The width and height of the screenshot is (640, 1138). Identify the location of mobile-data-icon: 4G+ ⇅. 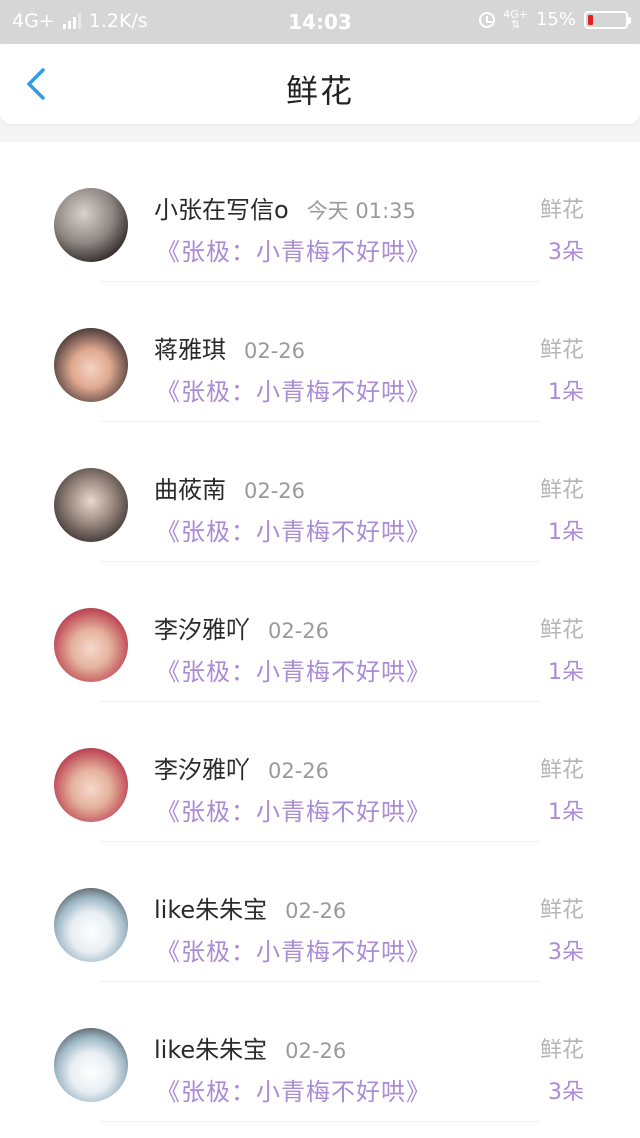
(515, 20).